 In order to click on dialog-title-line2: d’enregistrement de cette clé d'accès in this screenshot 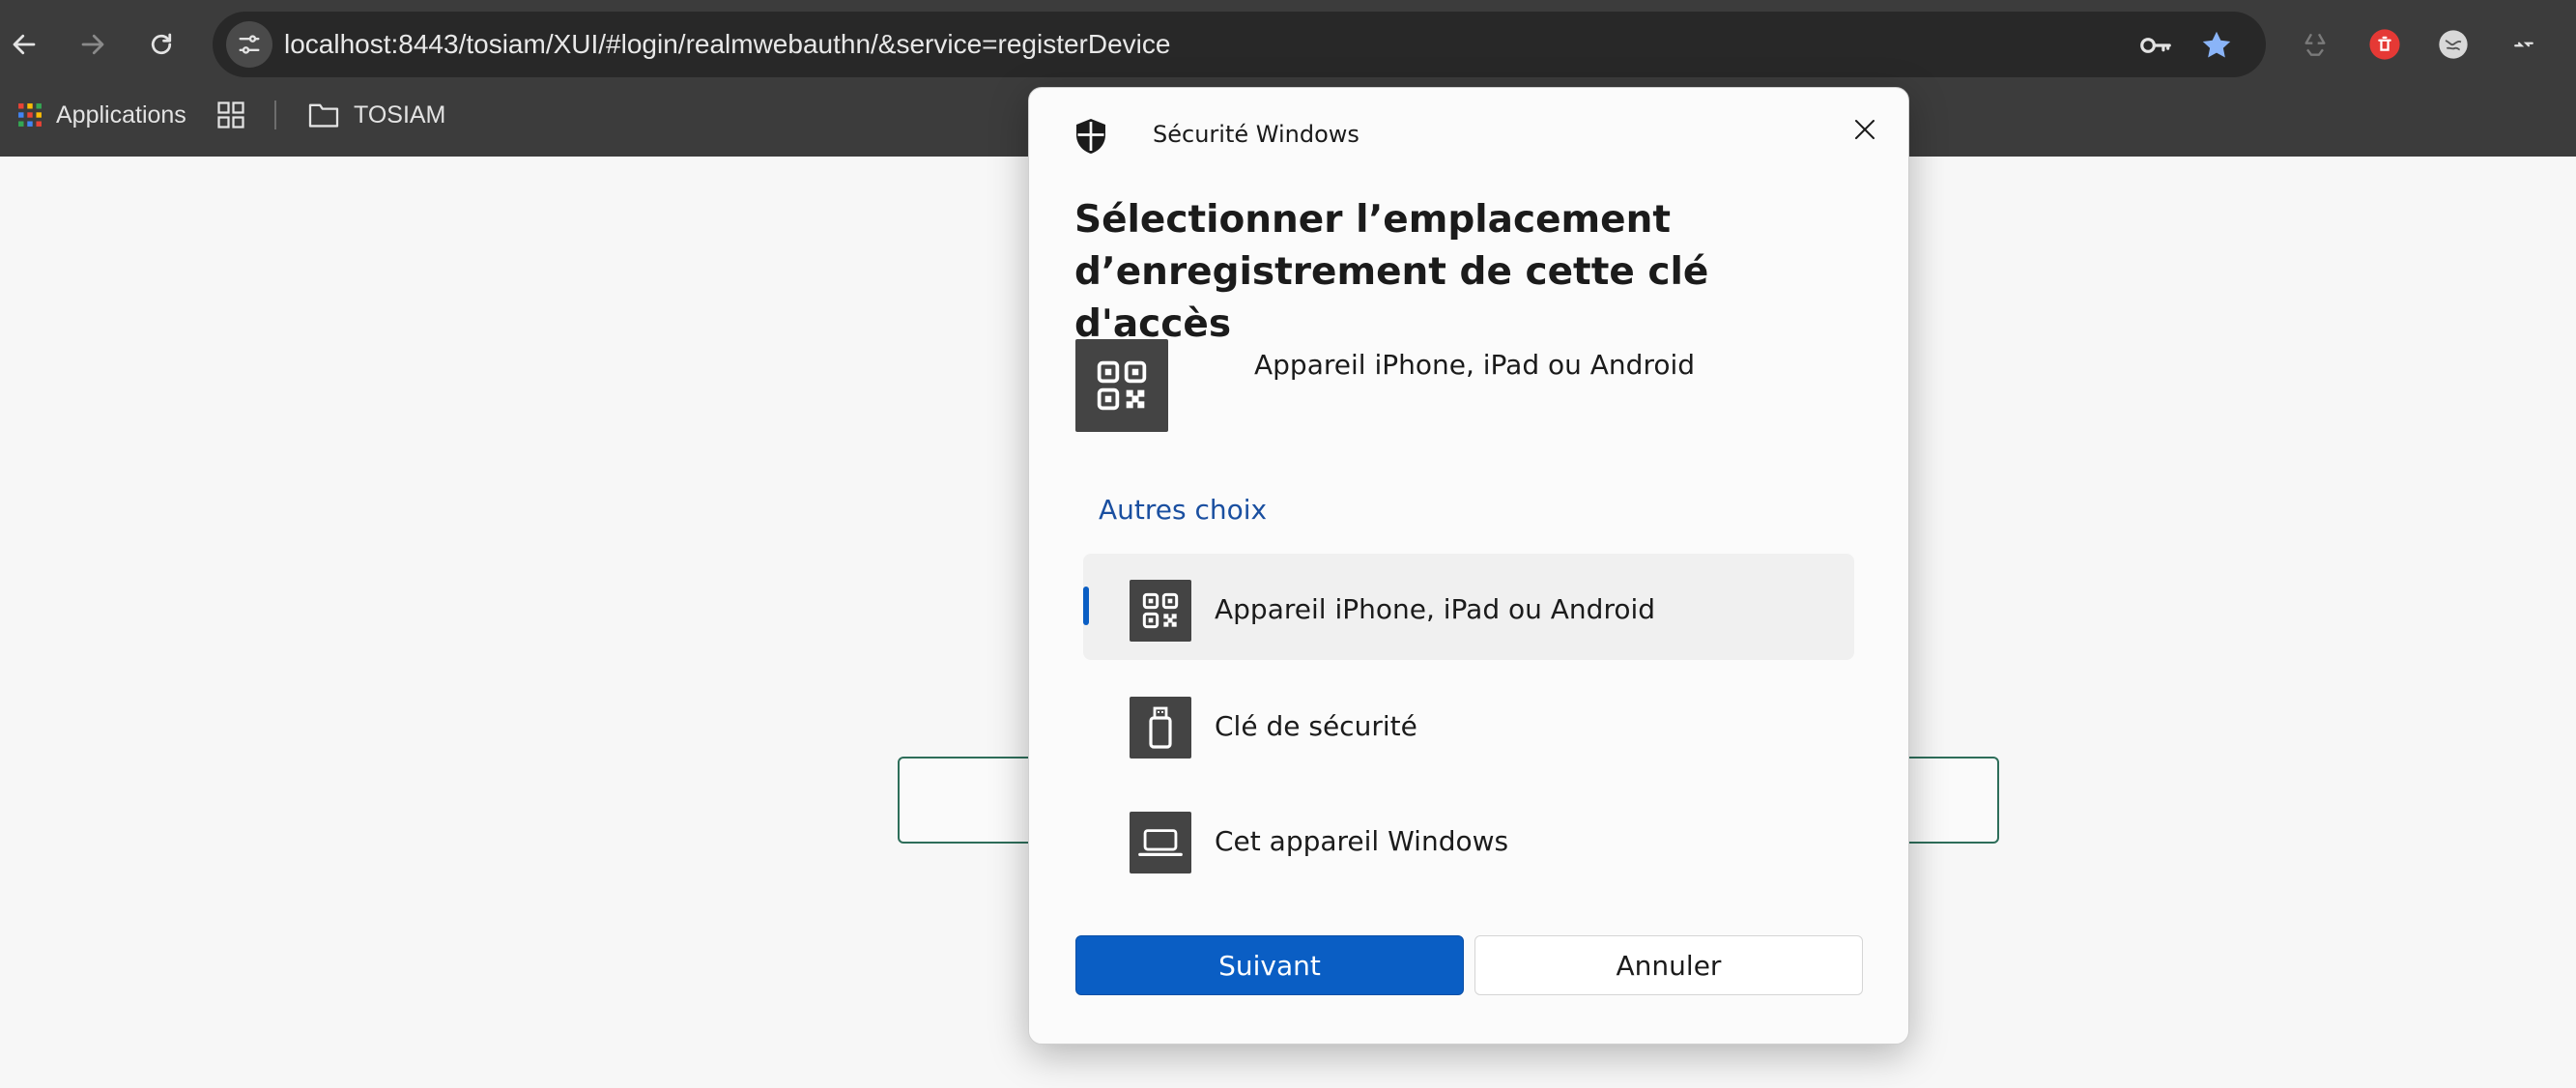, I will do `click(1392, 298)`.